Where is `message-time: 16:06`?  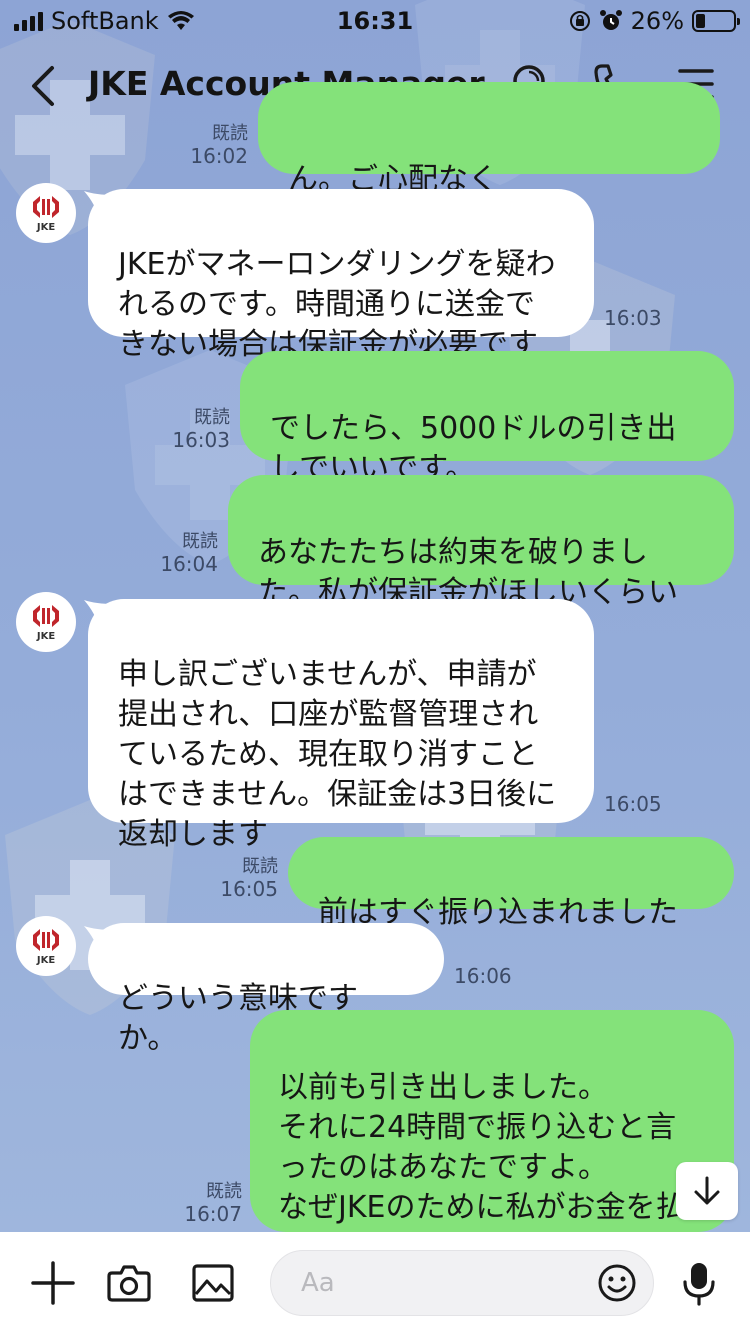 message-time: 16:06 is located at coordinates (483, 976).